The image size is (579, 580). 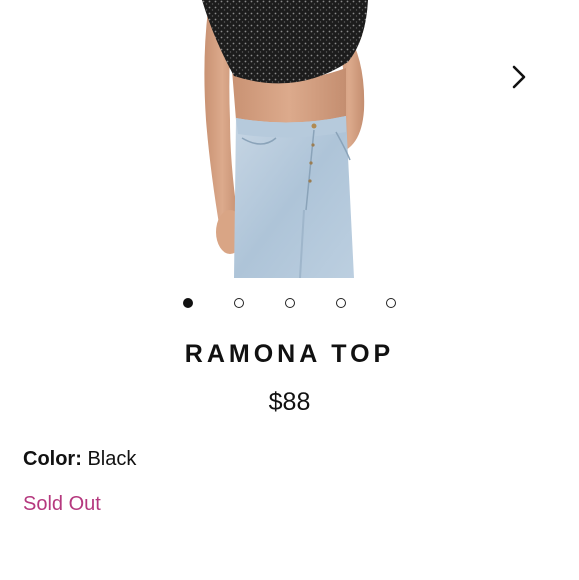 What do you see at coordinates (285, 139) in the screenshot?
I see `product-image` at bounding box center [285, 139].